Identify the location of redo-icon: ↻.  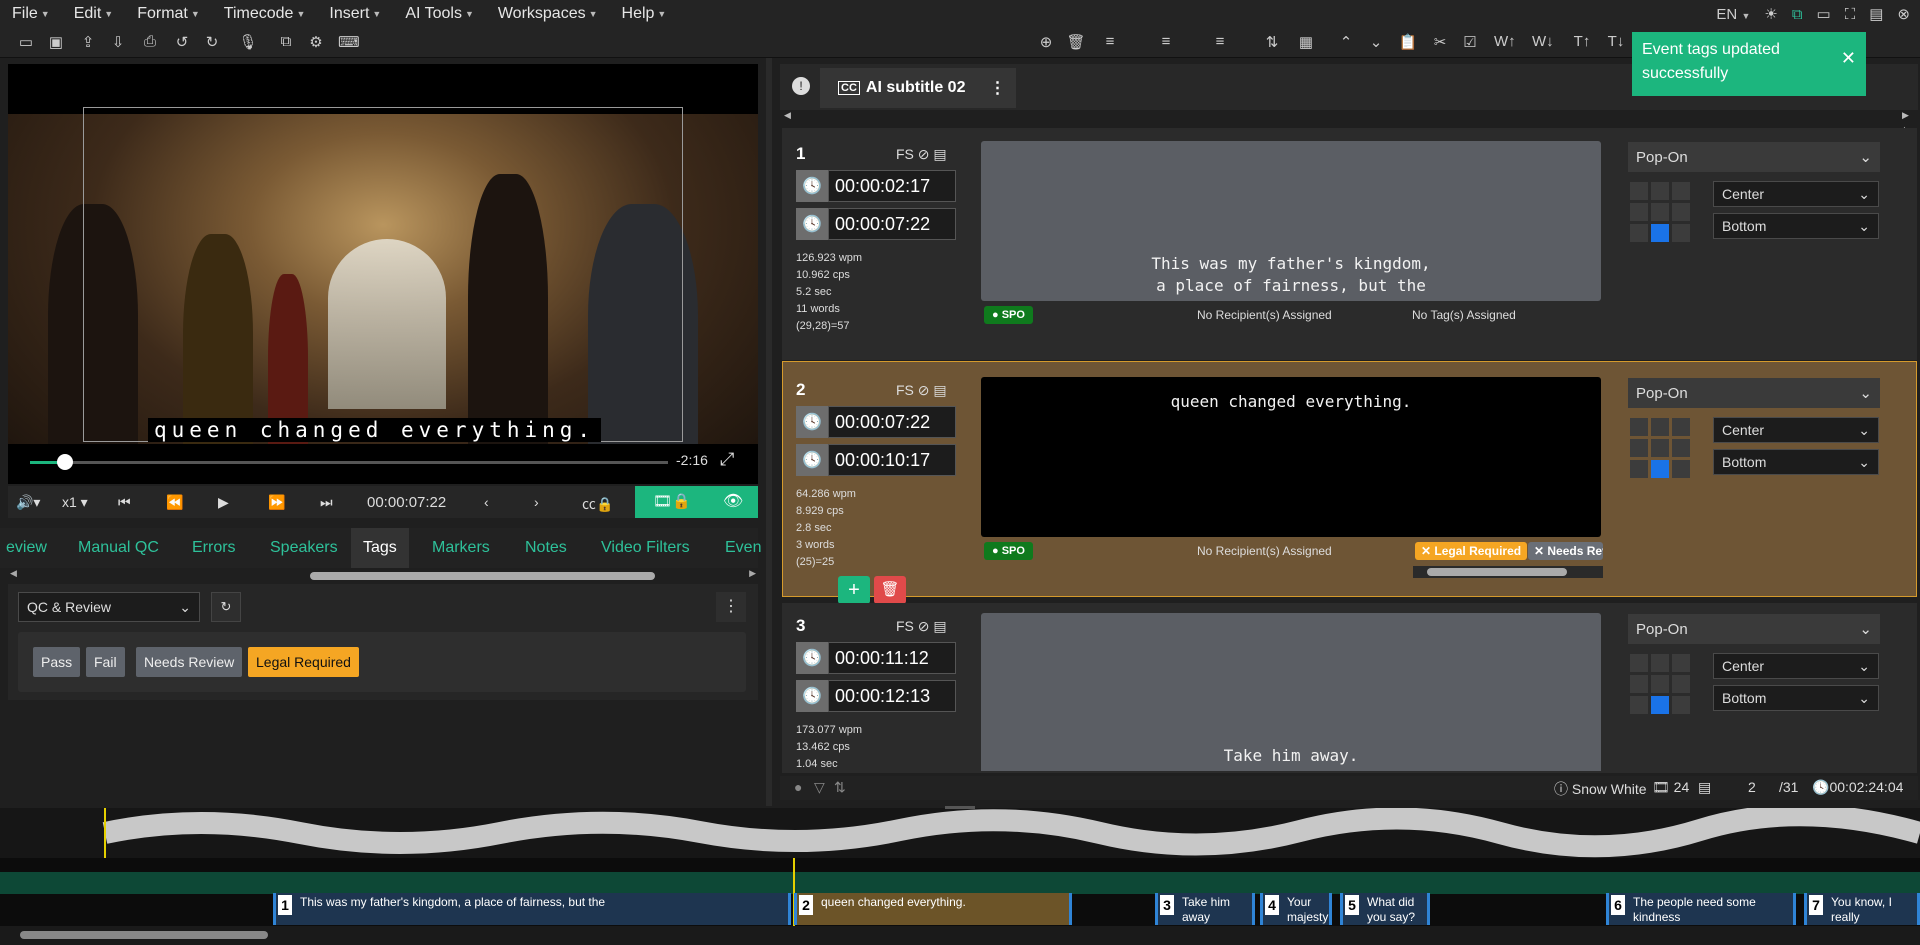
(212, 42).